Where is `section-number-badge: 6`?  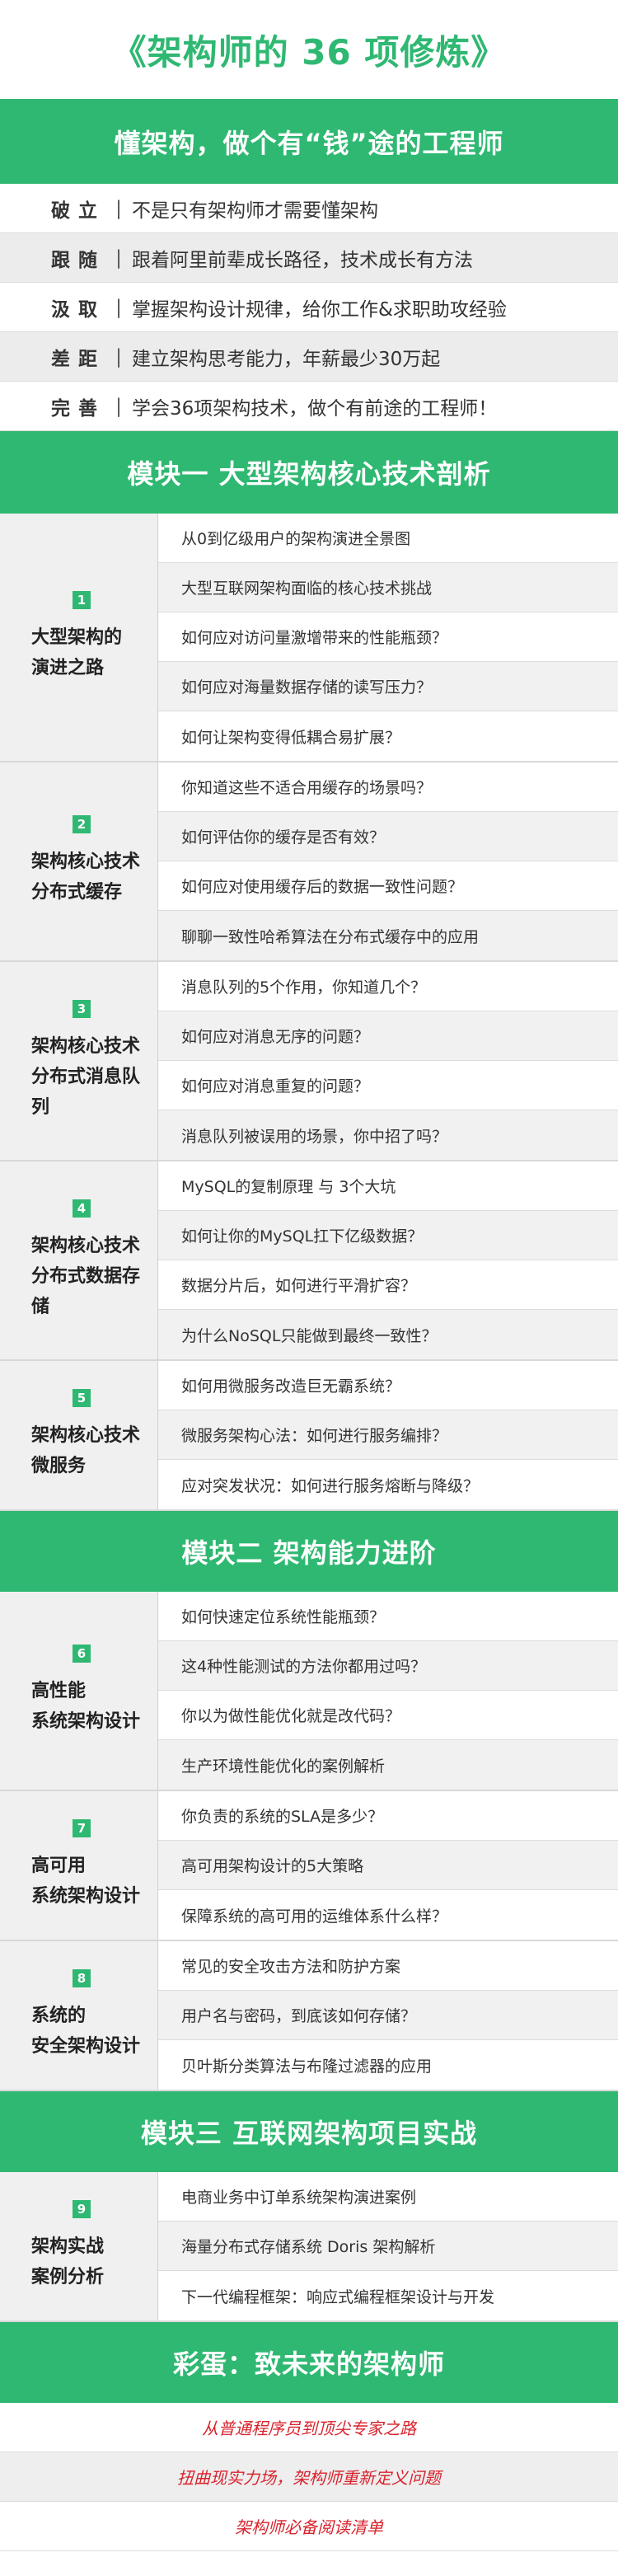 section-number-badge: 6 is located at coordinates (82, 1654).